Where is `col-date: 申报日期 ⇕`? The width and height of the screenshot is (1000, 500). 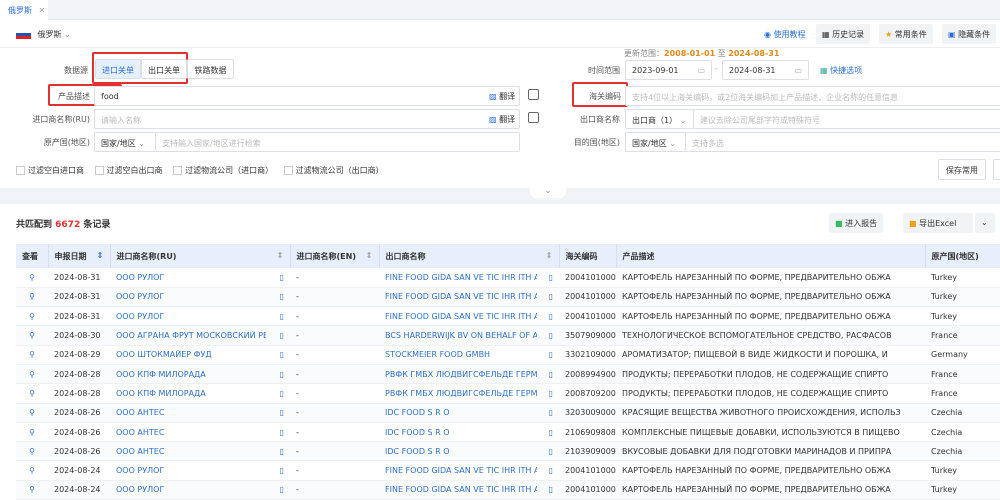
col-date: 申报日期 ⇕ is located at coordinates (79, 256).